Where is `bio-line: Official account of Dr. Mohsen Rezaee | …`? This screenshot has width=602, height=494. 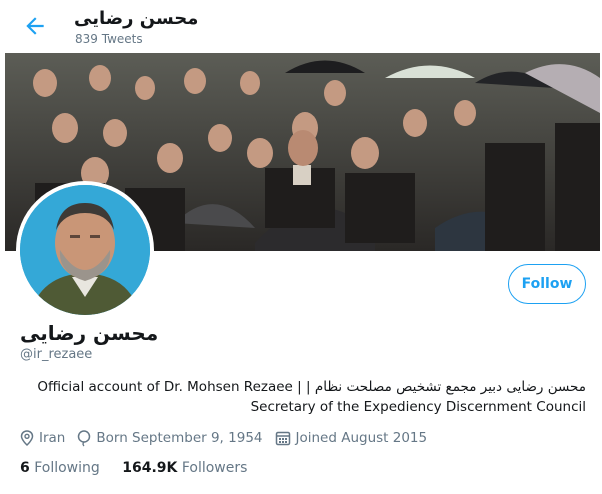 bio-line: Official account of Dr. Mohsen Rezaee | … is located at coordinates (311, 387).